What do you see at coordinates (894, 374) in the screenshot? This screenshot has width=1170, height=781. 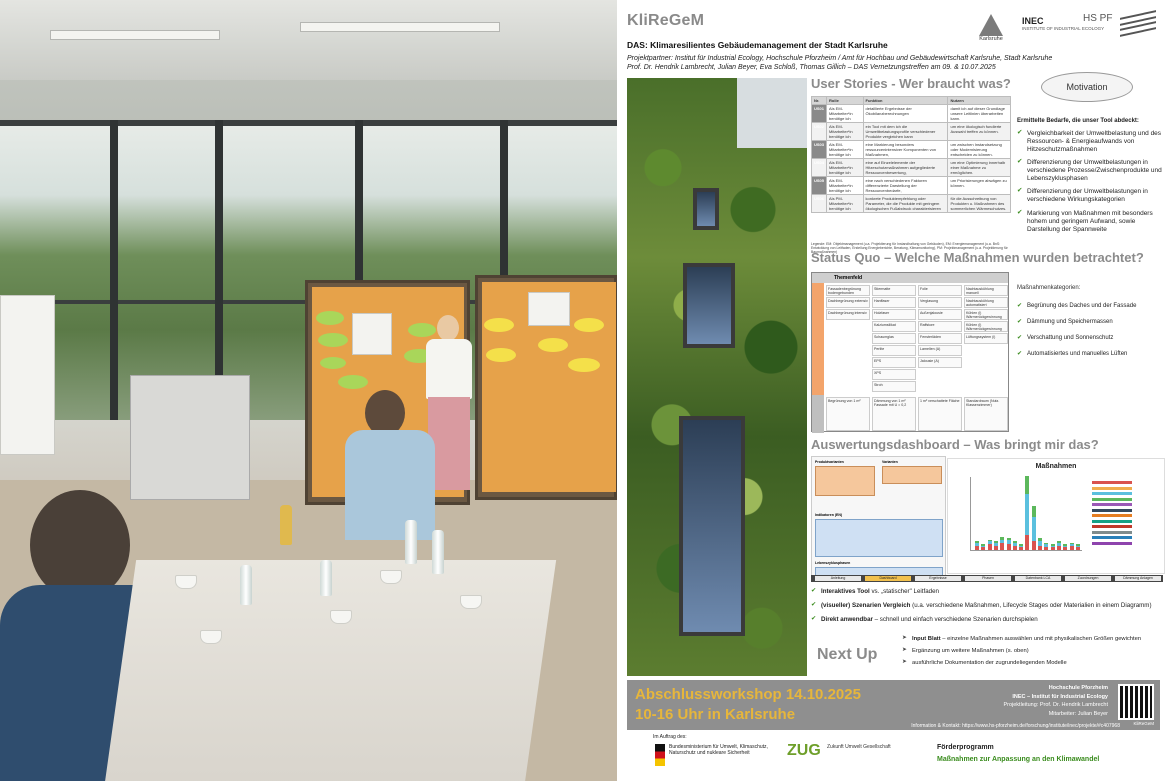 I see `measure-cell: XPS` at bounding box center [894, 374].